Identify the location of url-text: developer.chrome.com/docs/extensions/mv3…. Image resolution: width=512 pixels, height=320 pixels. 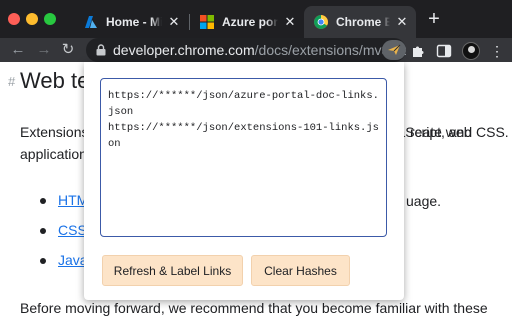
(259, 50).